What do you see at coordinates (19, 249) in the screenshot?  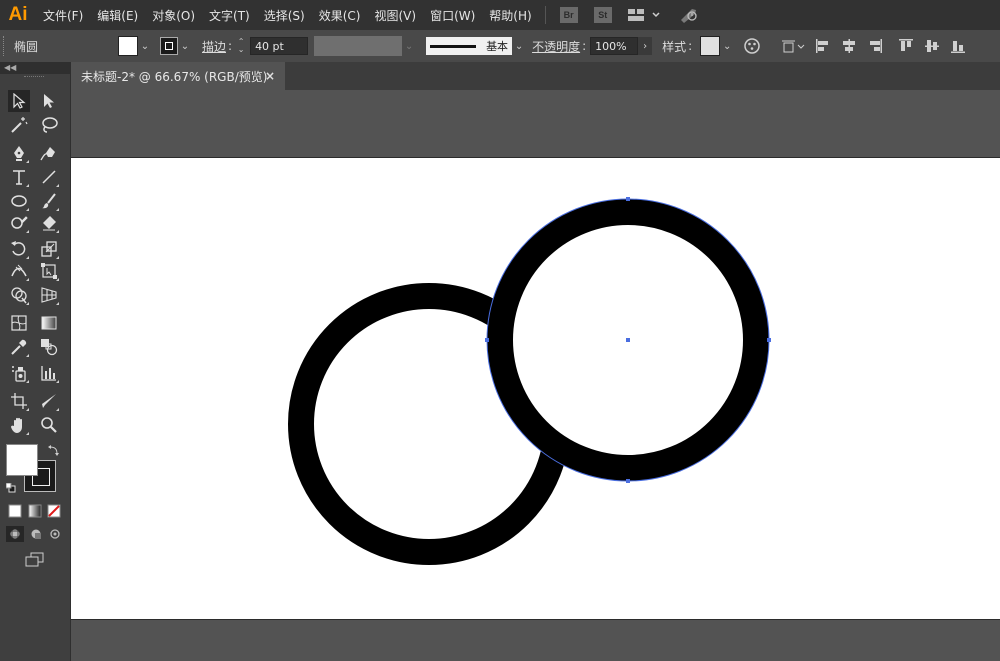 I see `rotate-tool` at bounding box center [19, 249].